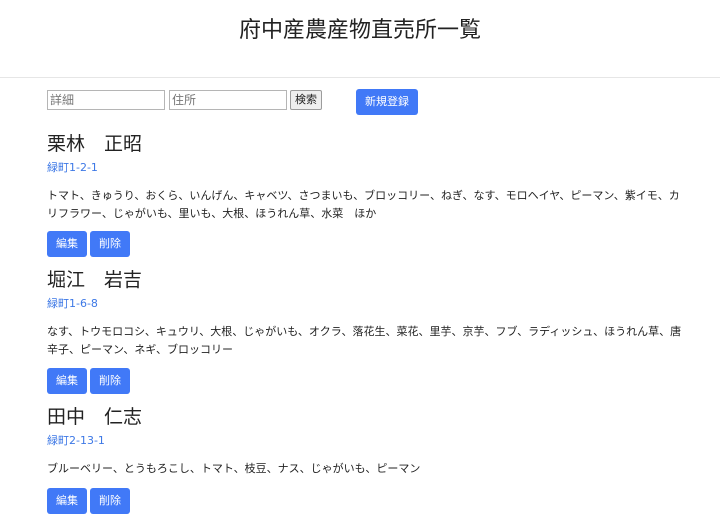 The height and width of the screenshot is (516, 720). What do you see at coordinates (72, 168) in the screenshot?
I see `entry-address-link: 緑町1-2-1` at bounding box center [72, 168].